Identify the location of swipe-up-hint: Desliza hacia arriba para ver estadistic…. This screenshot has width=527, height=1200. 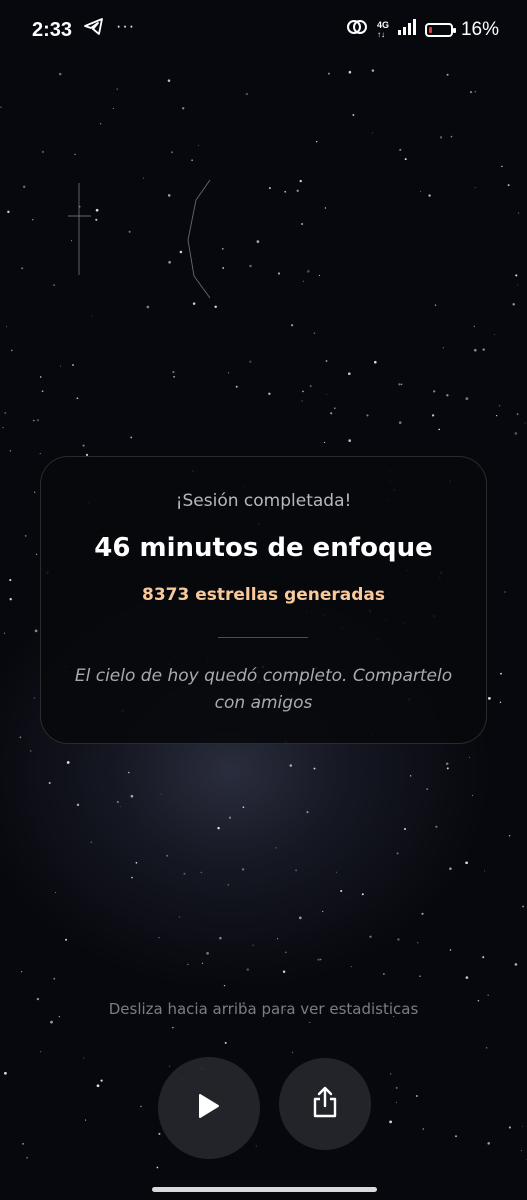
(263, 1009).